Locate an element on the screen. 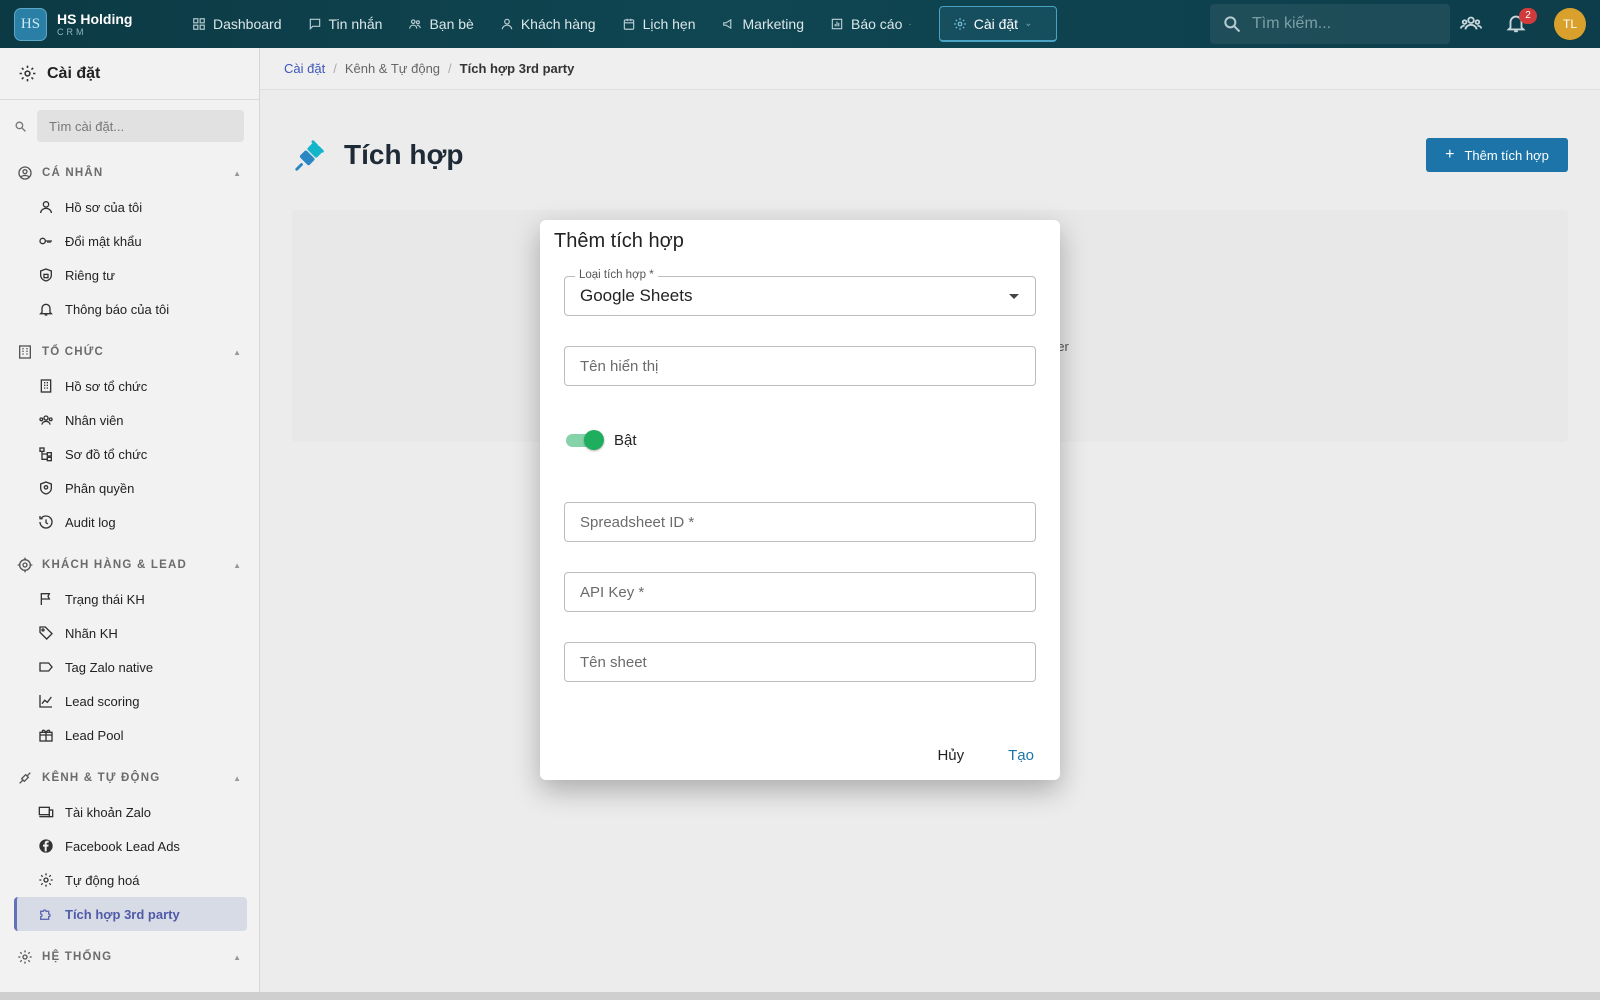 This screenshot has width=1600, height=1000. enabled-toggle-label: Bật is located at coordinates (625, 440).